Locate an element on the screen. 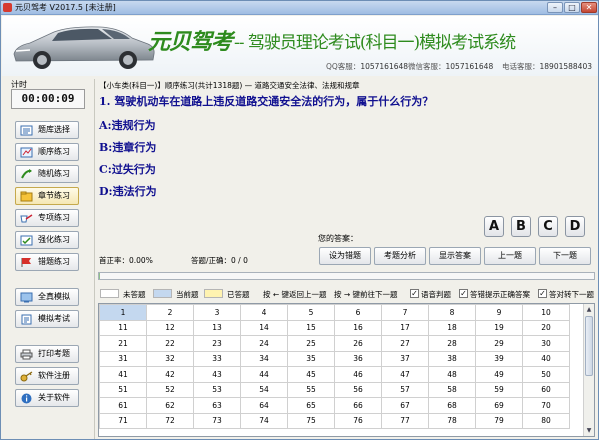 This screenshot has height=440, width=599. question-cell: 75 is located at coordinates (311, 420).